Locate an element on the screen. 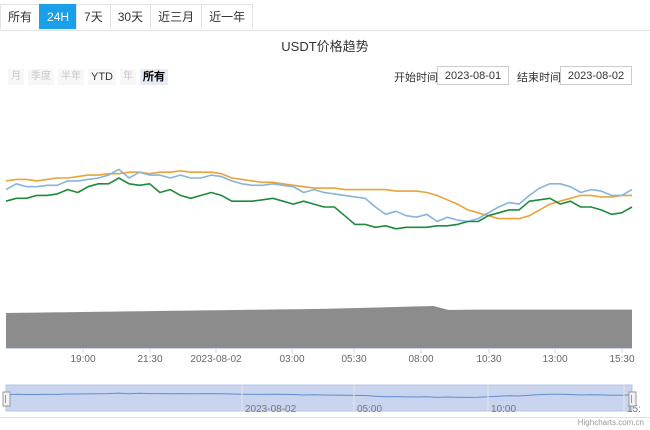 The height and width of the screenshot is (430, 650). credit-link: Highcharts.com.cn is located at coordinates (611, 422).